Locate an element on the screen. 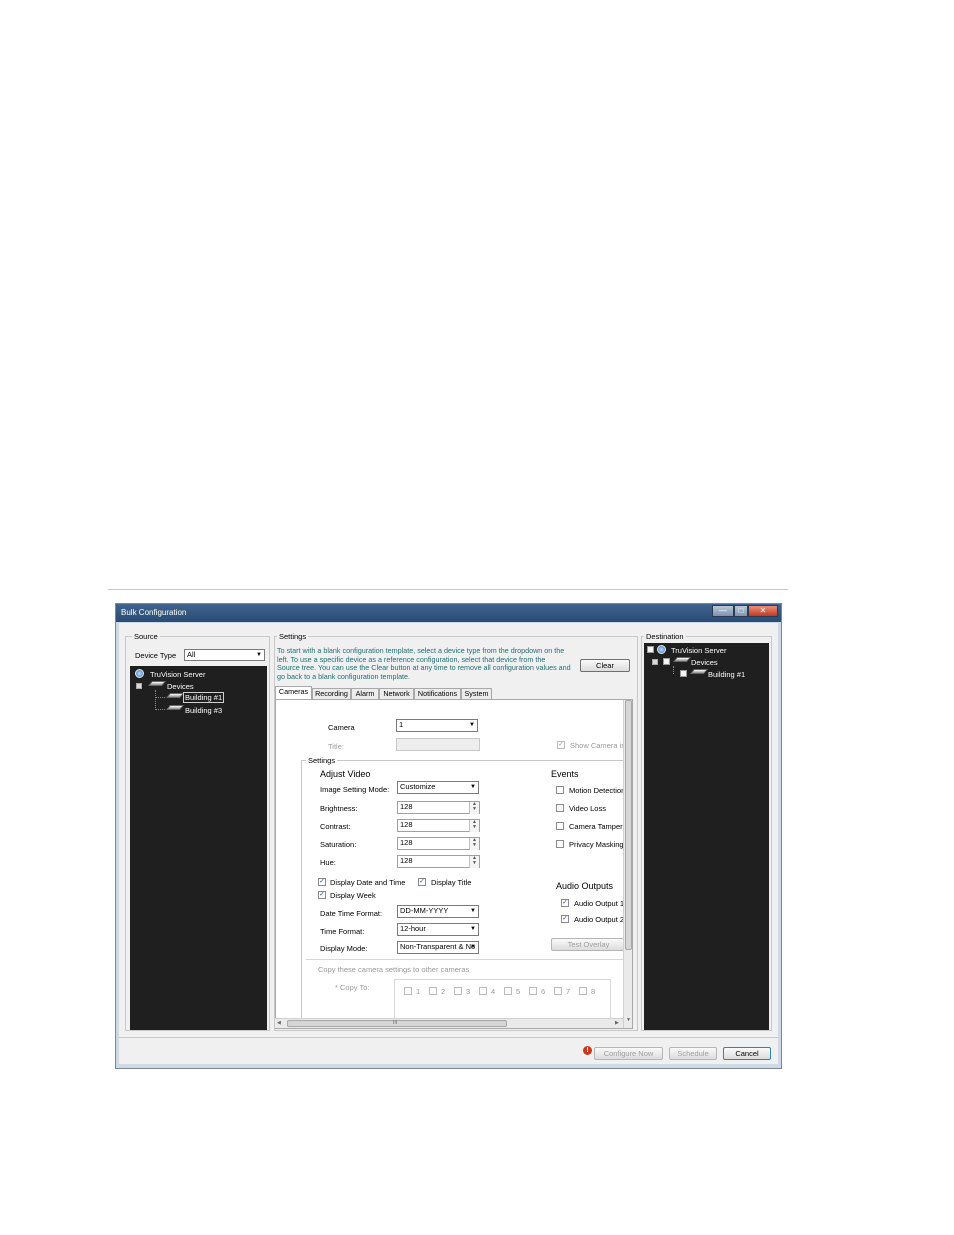 The image size is (954, 1235). tab-network: Network is located at coordinates (396, 693).